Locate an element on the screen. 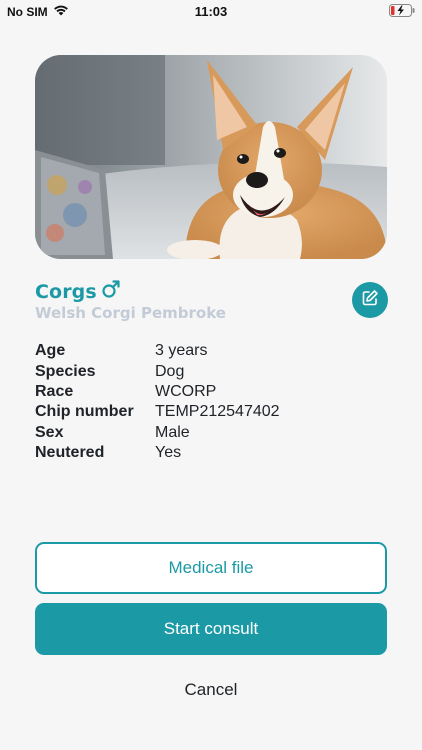 This screenshot has width=422, height=750. detail-value: WCORP is located at coordinates (186, 391).